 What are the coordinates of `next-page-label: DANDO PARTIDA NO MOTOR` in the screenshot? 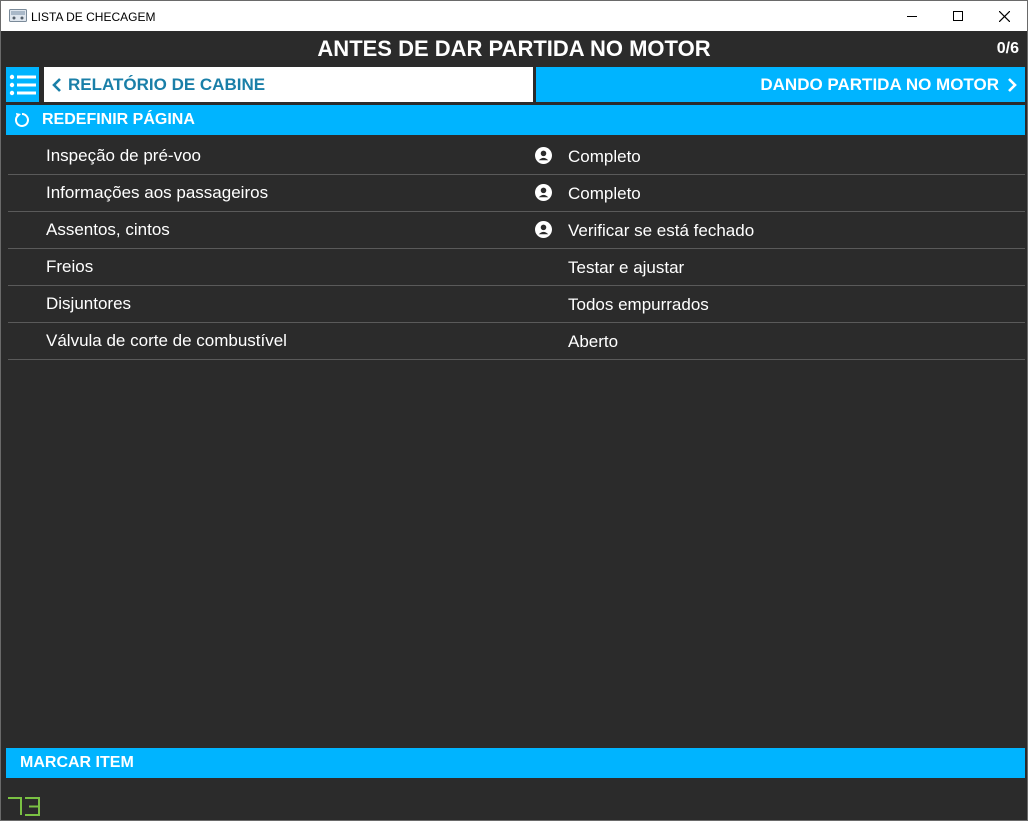 It's located at (879, 84).